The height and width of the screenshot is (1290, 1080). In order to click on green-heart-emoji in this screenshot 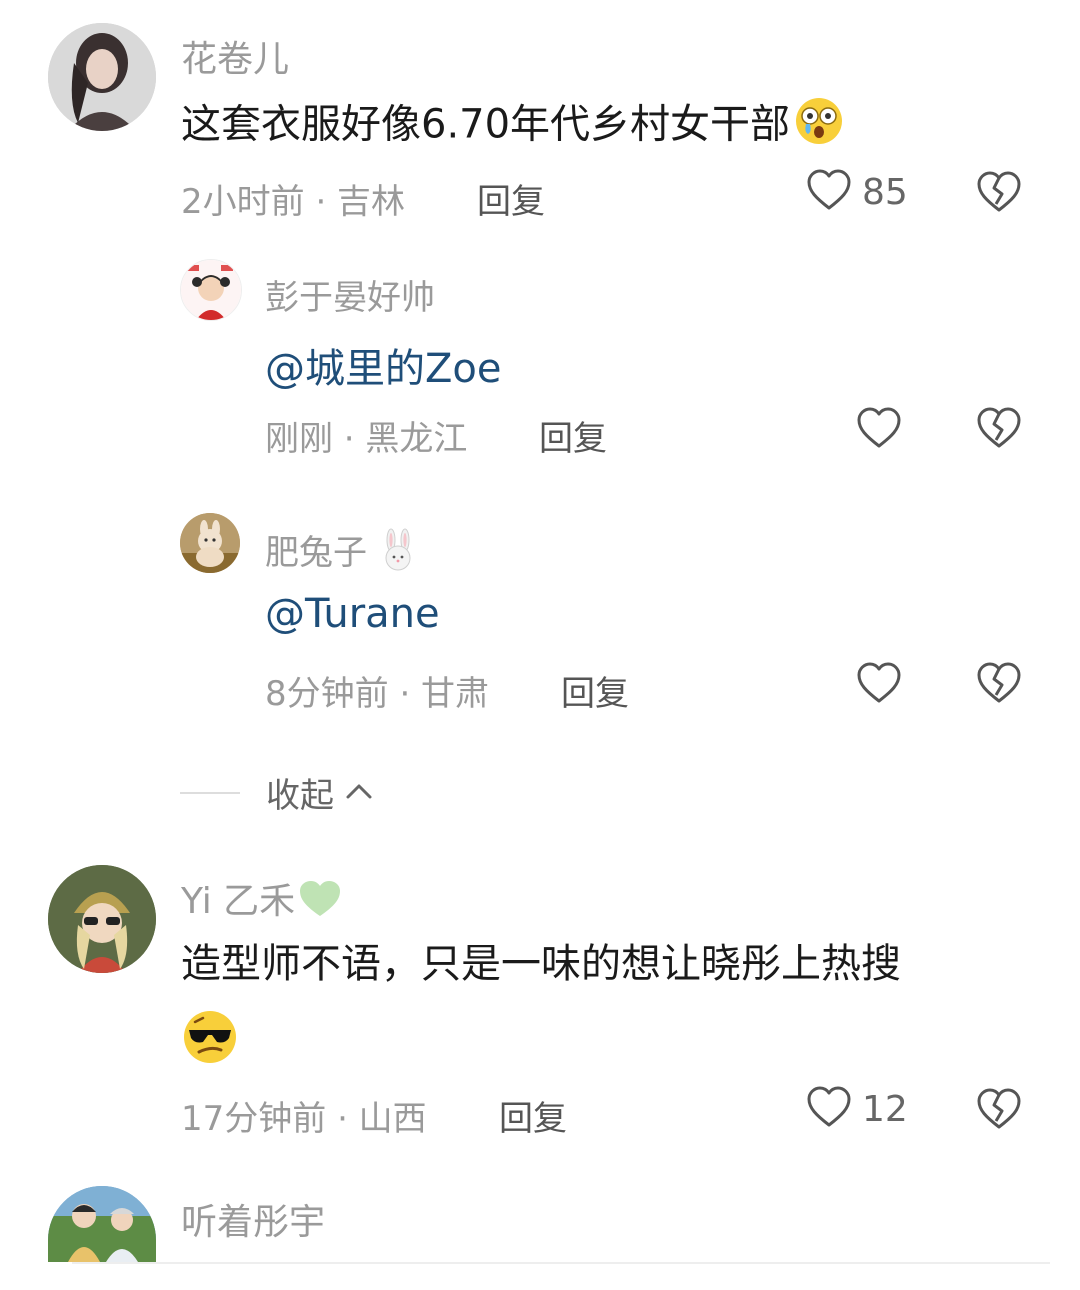, I will do `click(320, 903)`.